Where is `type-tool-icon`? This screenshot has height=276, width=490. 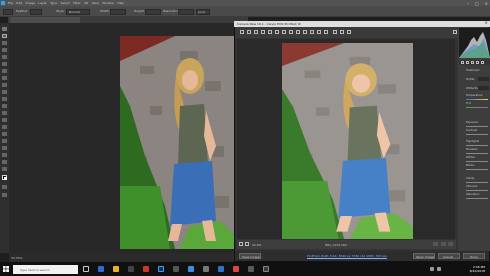 type-tool-icon is located at coordinates (4, 134).